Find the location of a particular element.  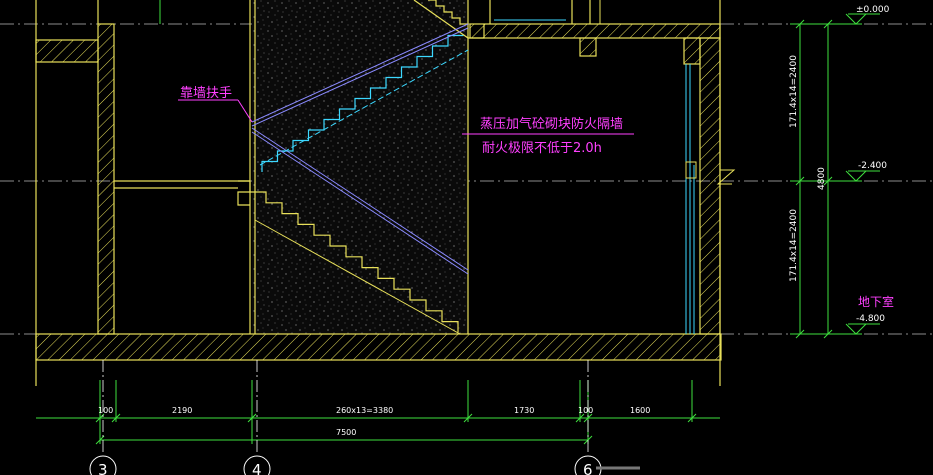

dim-seg2: 2190 is located at coordinates (182, 410).